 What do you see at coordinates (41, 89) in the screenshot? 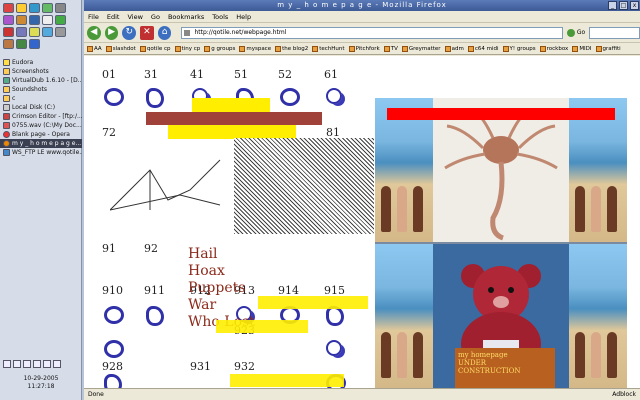
I see `task-soundshots: Soundshots` at bounding box center [41, 89].